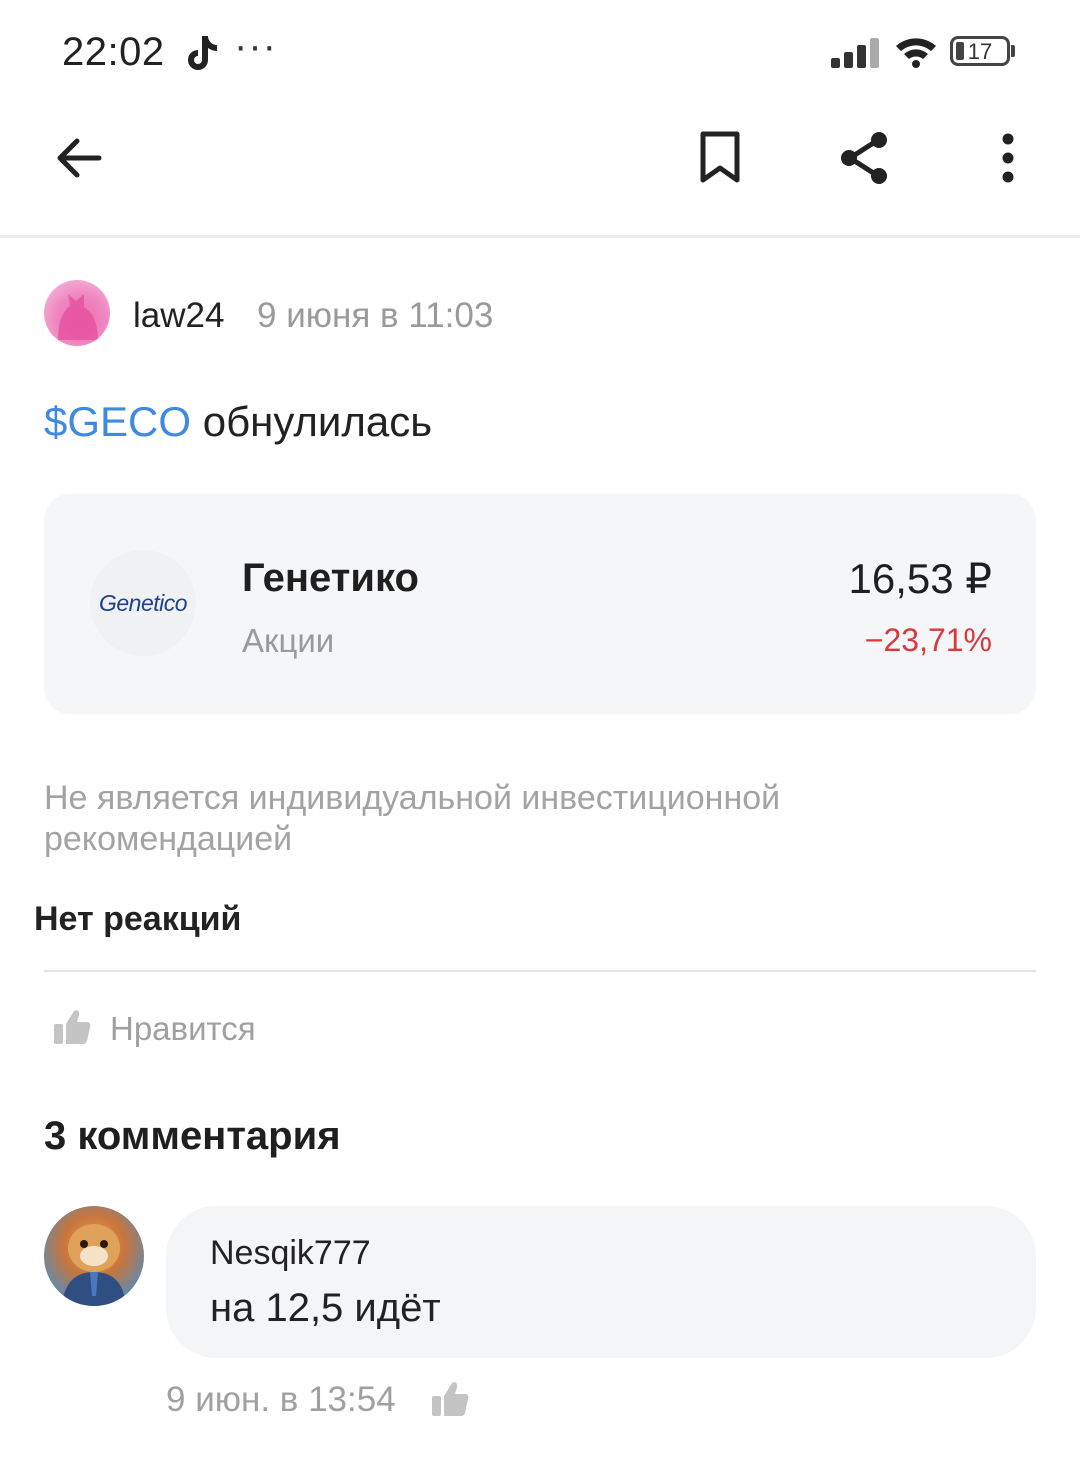  Describe the element at coordinates (375, 315) in the screenshot. I see `post-date: 9 июня в 11:03` at that location.